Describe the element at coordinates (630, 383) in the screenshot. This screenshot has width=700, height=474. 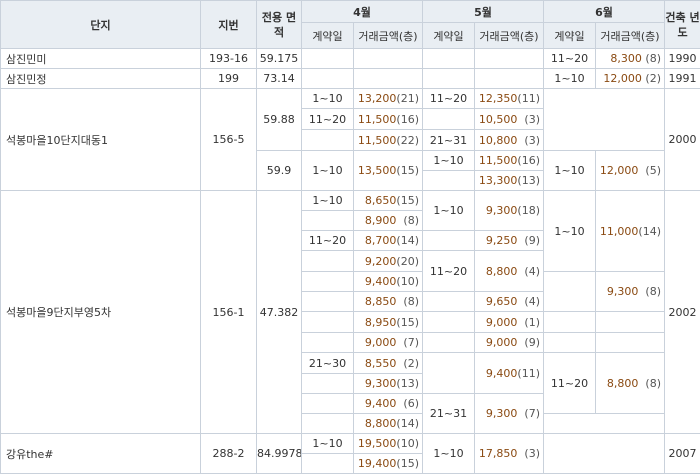
I see `amount-cell: 8,800 (8)` at that location.